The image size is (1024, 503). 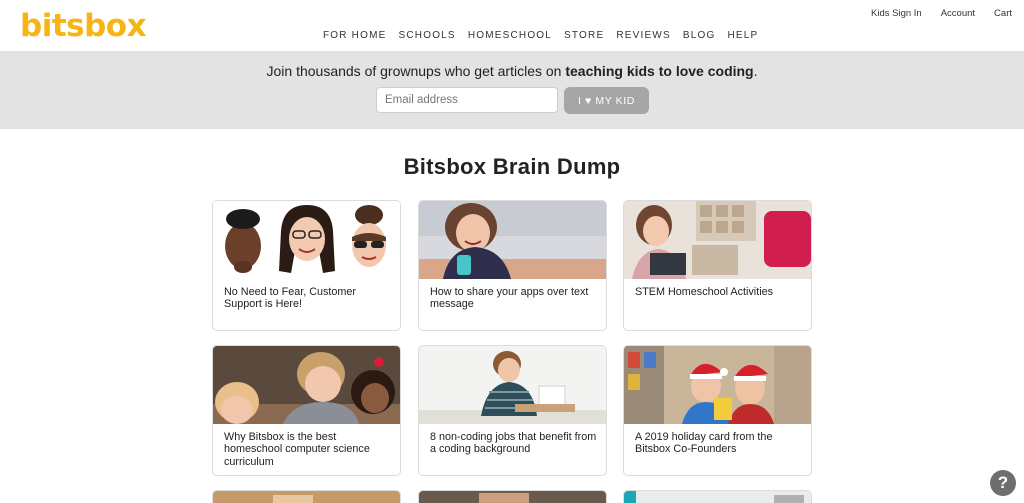 What do you see at coordinates (306, 240) in the screenshot?
I see `article-thumbnail-support-team` at bounding box center [306, 240].